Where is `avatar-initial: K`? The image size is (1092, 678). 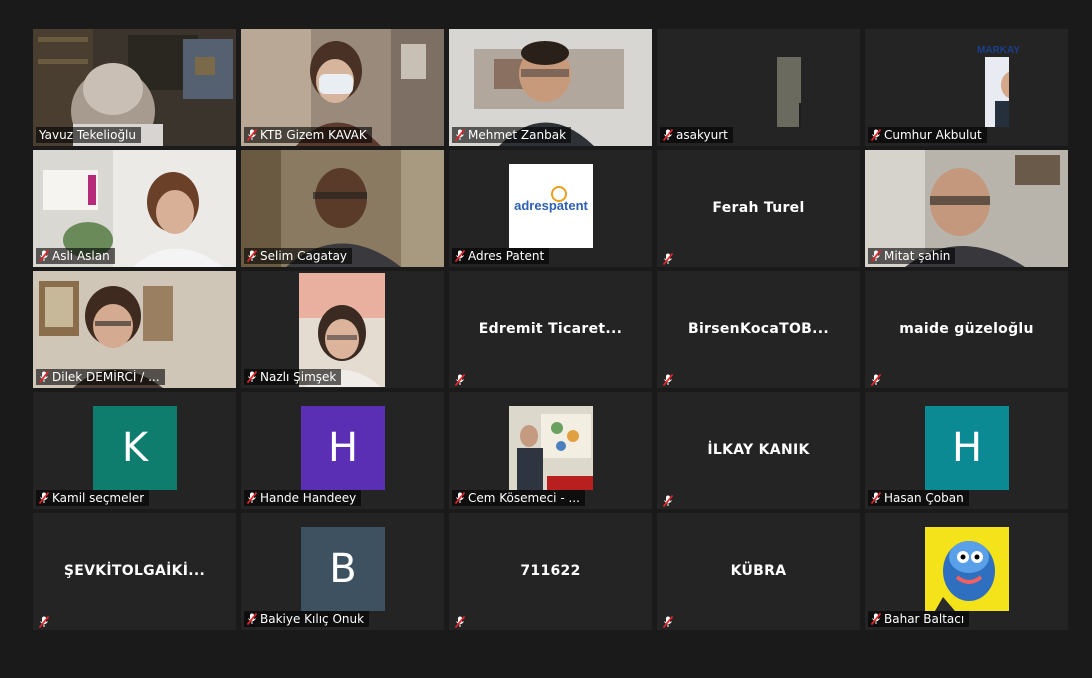
avatar-initial: K is located at coordinates (135, 448).